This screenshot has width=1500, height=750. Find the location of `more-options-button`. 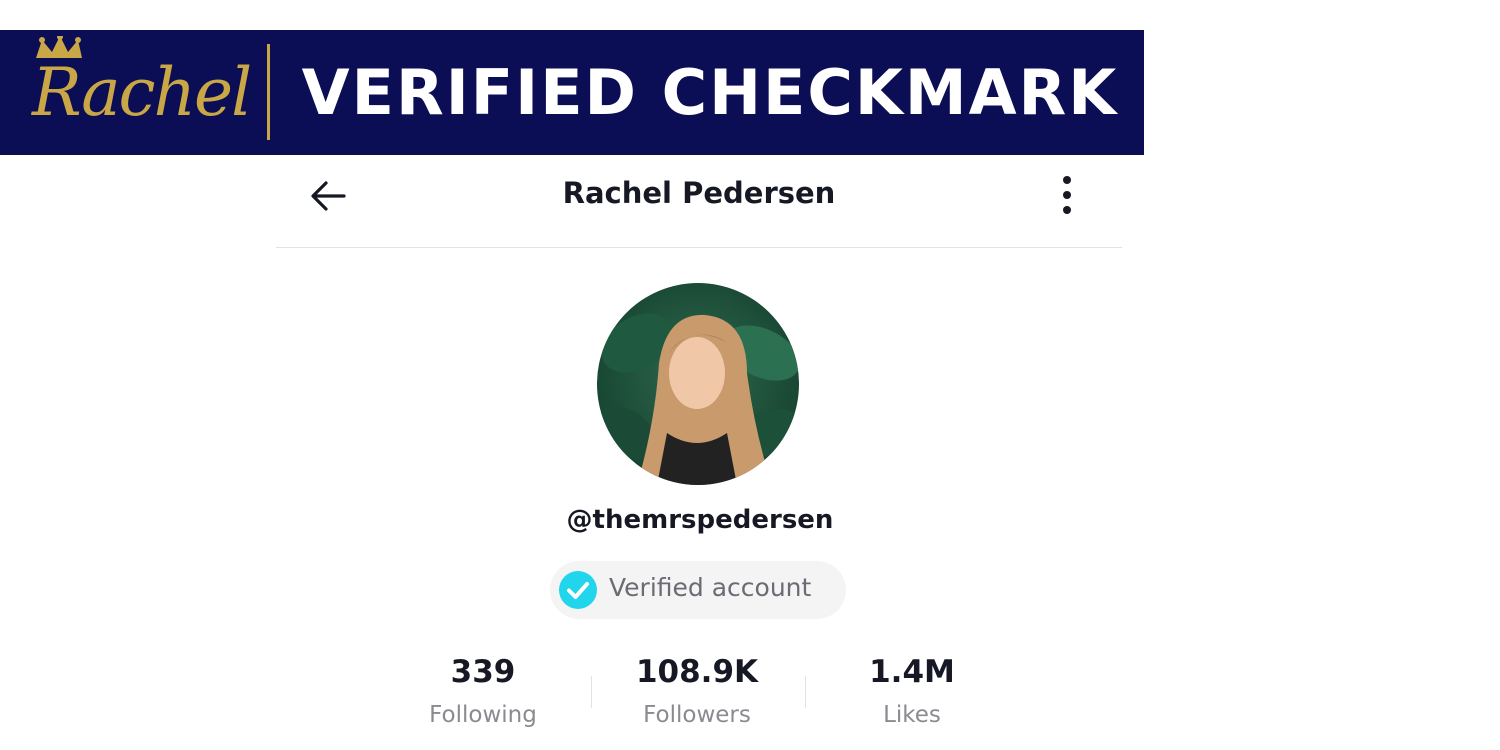

more-options-button is located at coordinates (1067, 196).